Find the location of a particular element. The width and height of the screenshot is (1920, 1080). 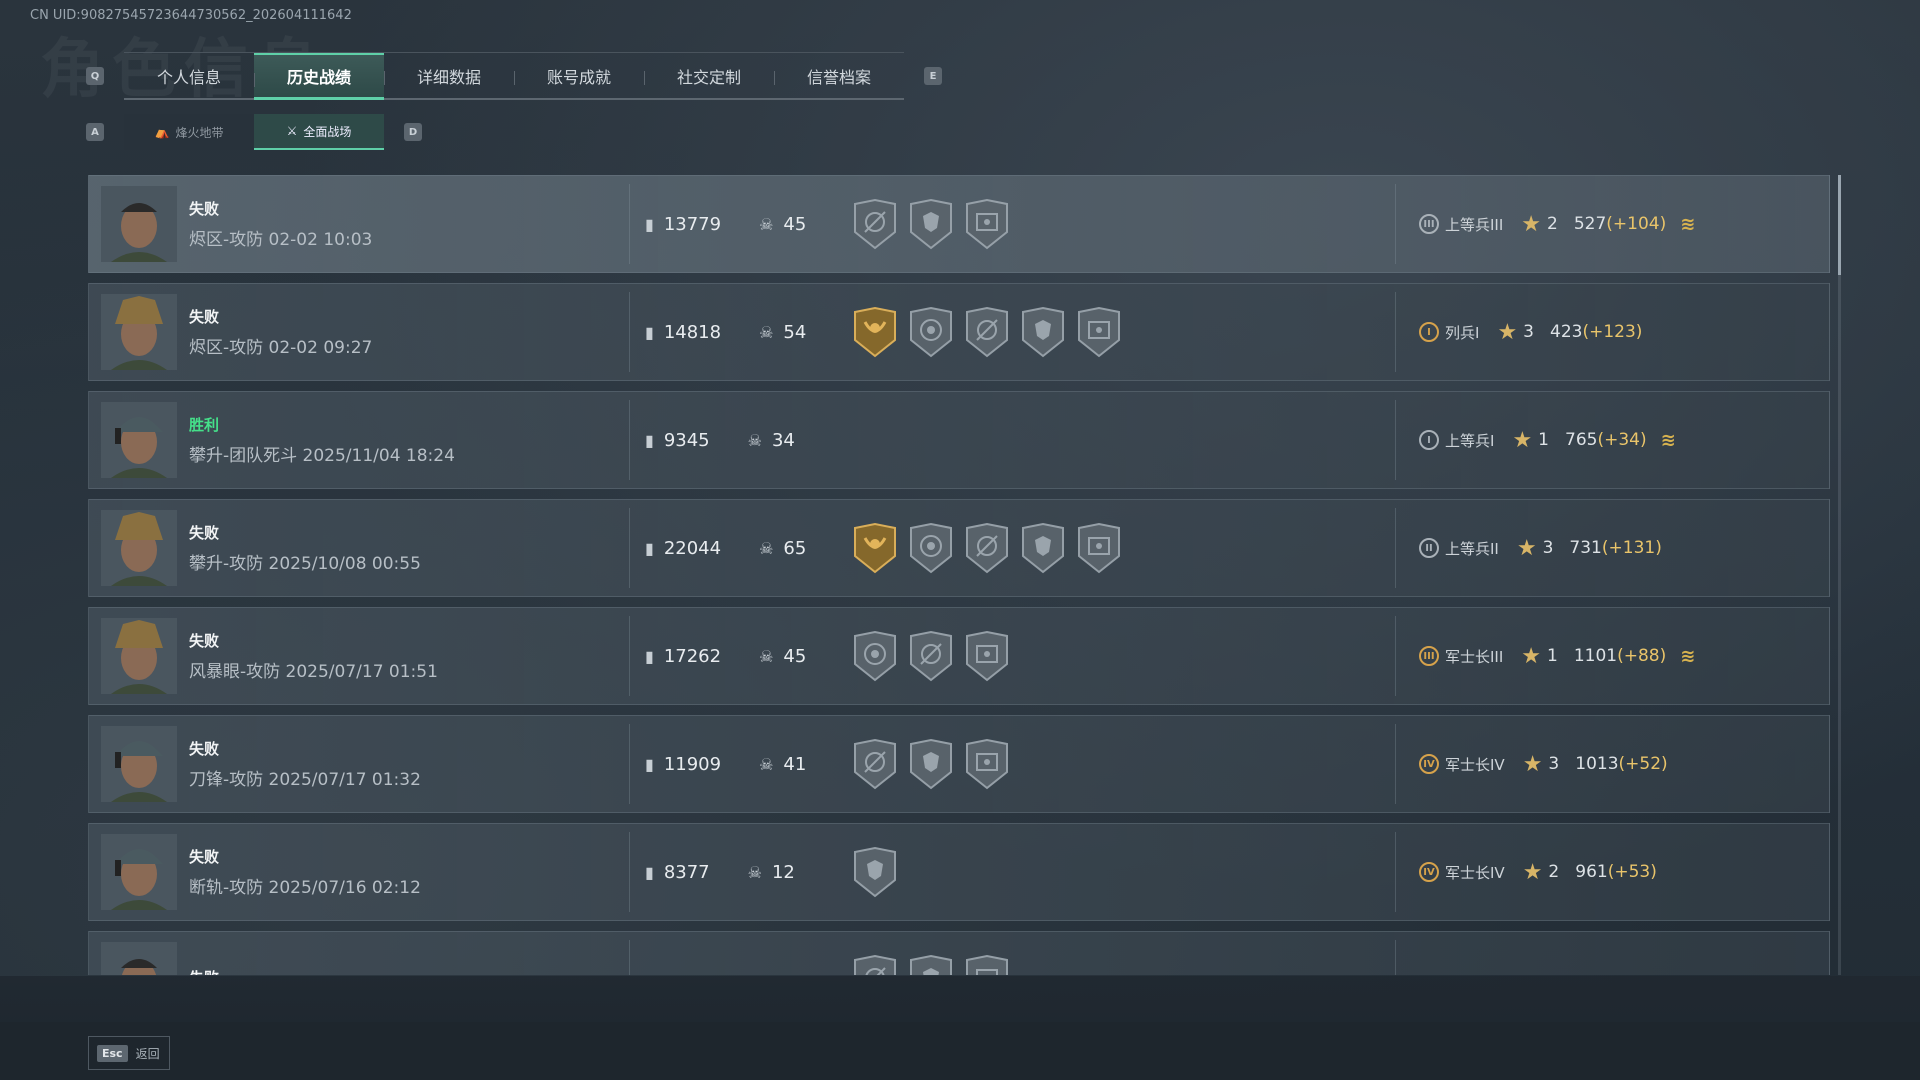

prev-tab-key: Q is located at coordinates (95, 76).